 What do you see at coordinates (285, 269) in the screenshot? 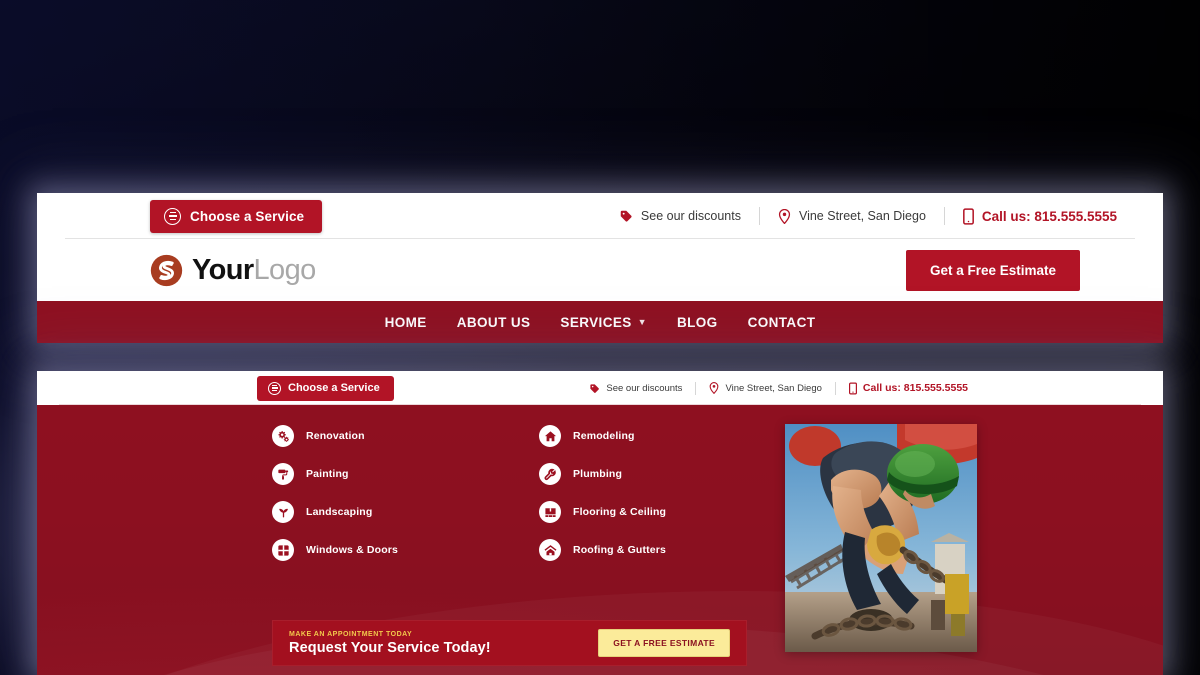
I see `logo-light-text: Logo` at bounding box center [285, 269].